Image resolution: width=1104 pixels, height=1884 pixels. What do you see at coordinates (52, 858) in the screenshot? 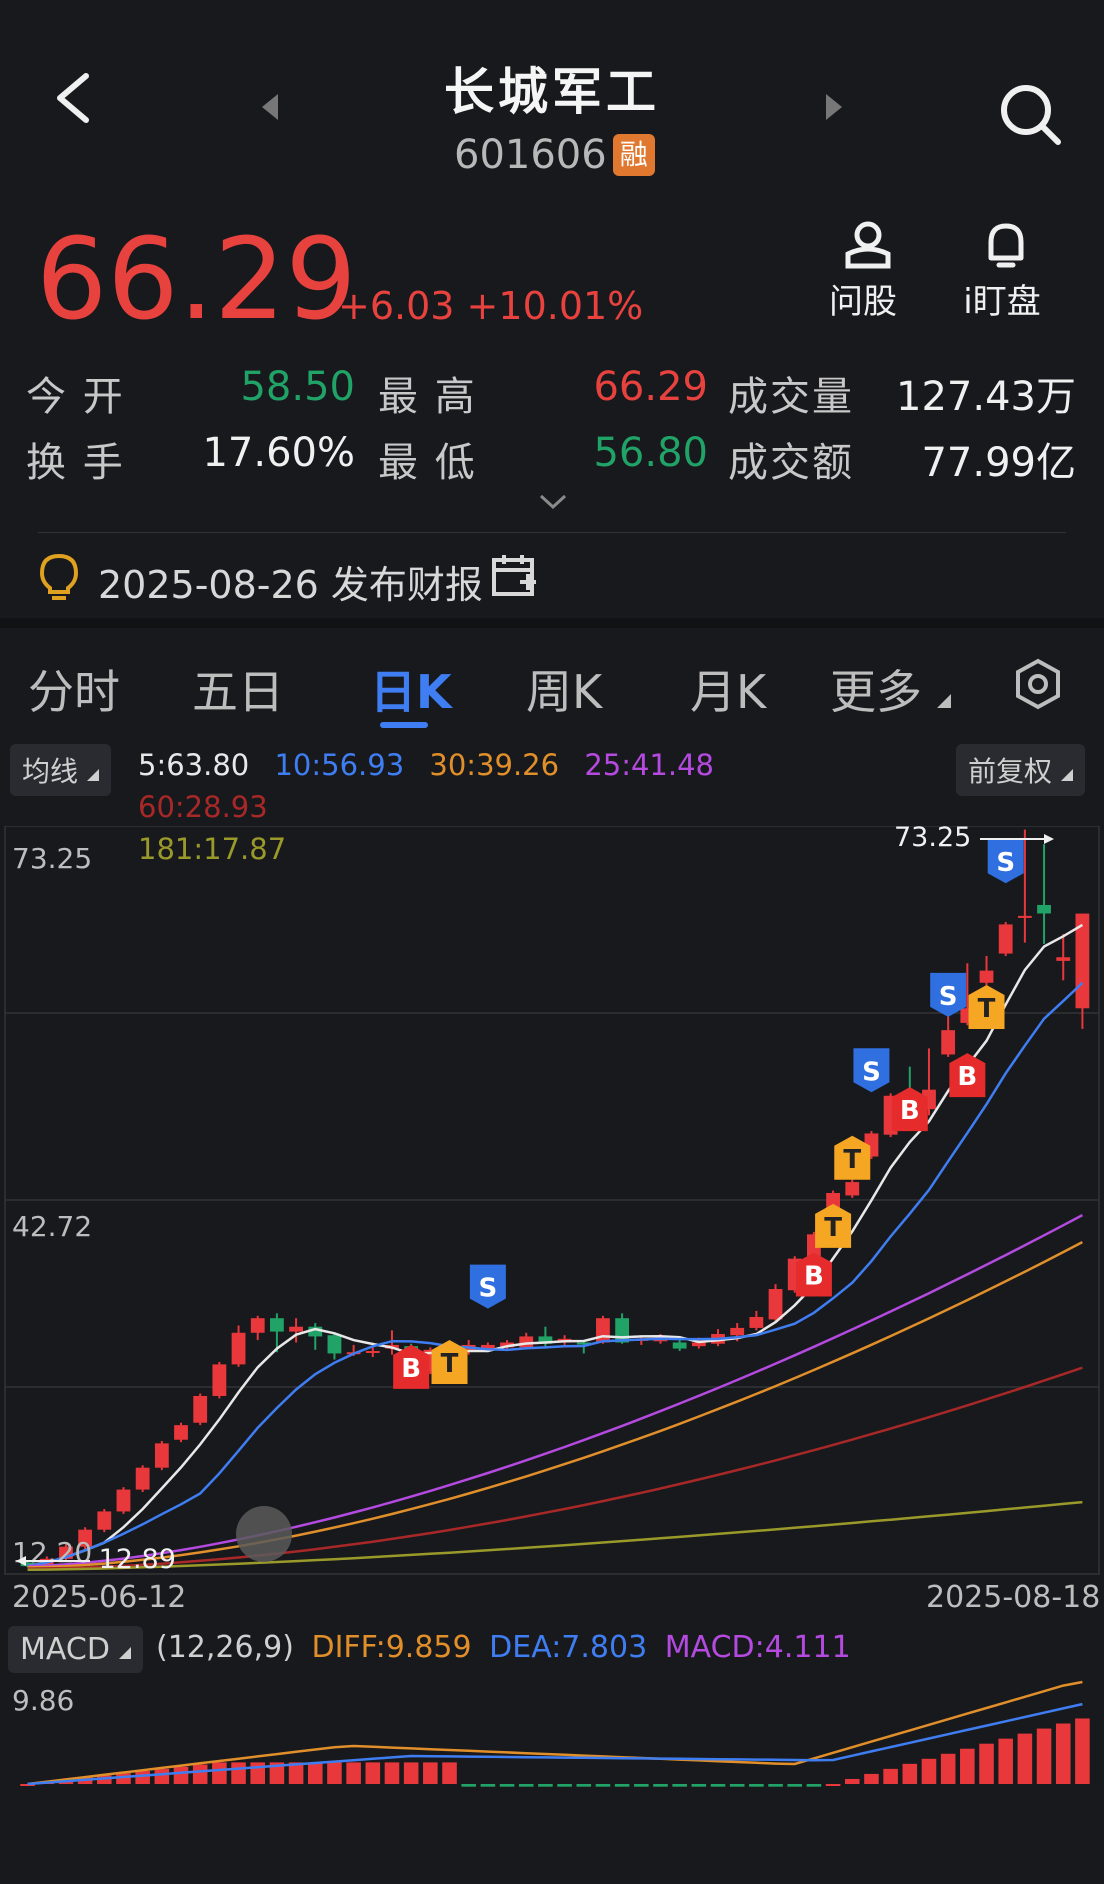
I see `y-label-top: 73.25` at bounding box center [52, 858].